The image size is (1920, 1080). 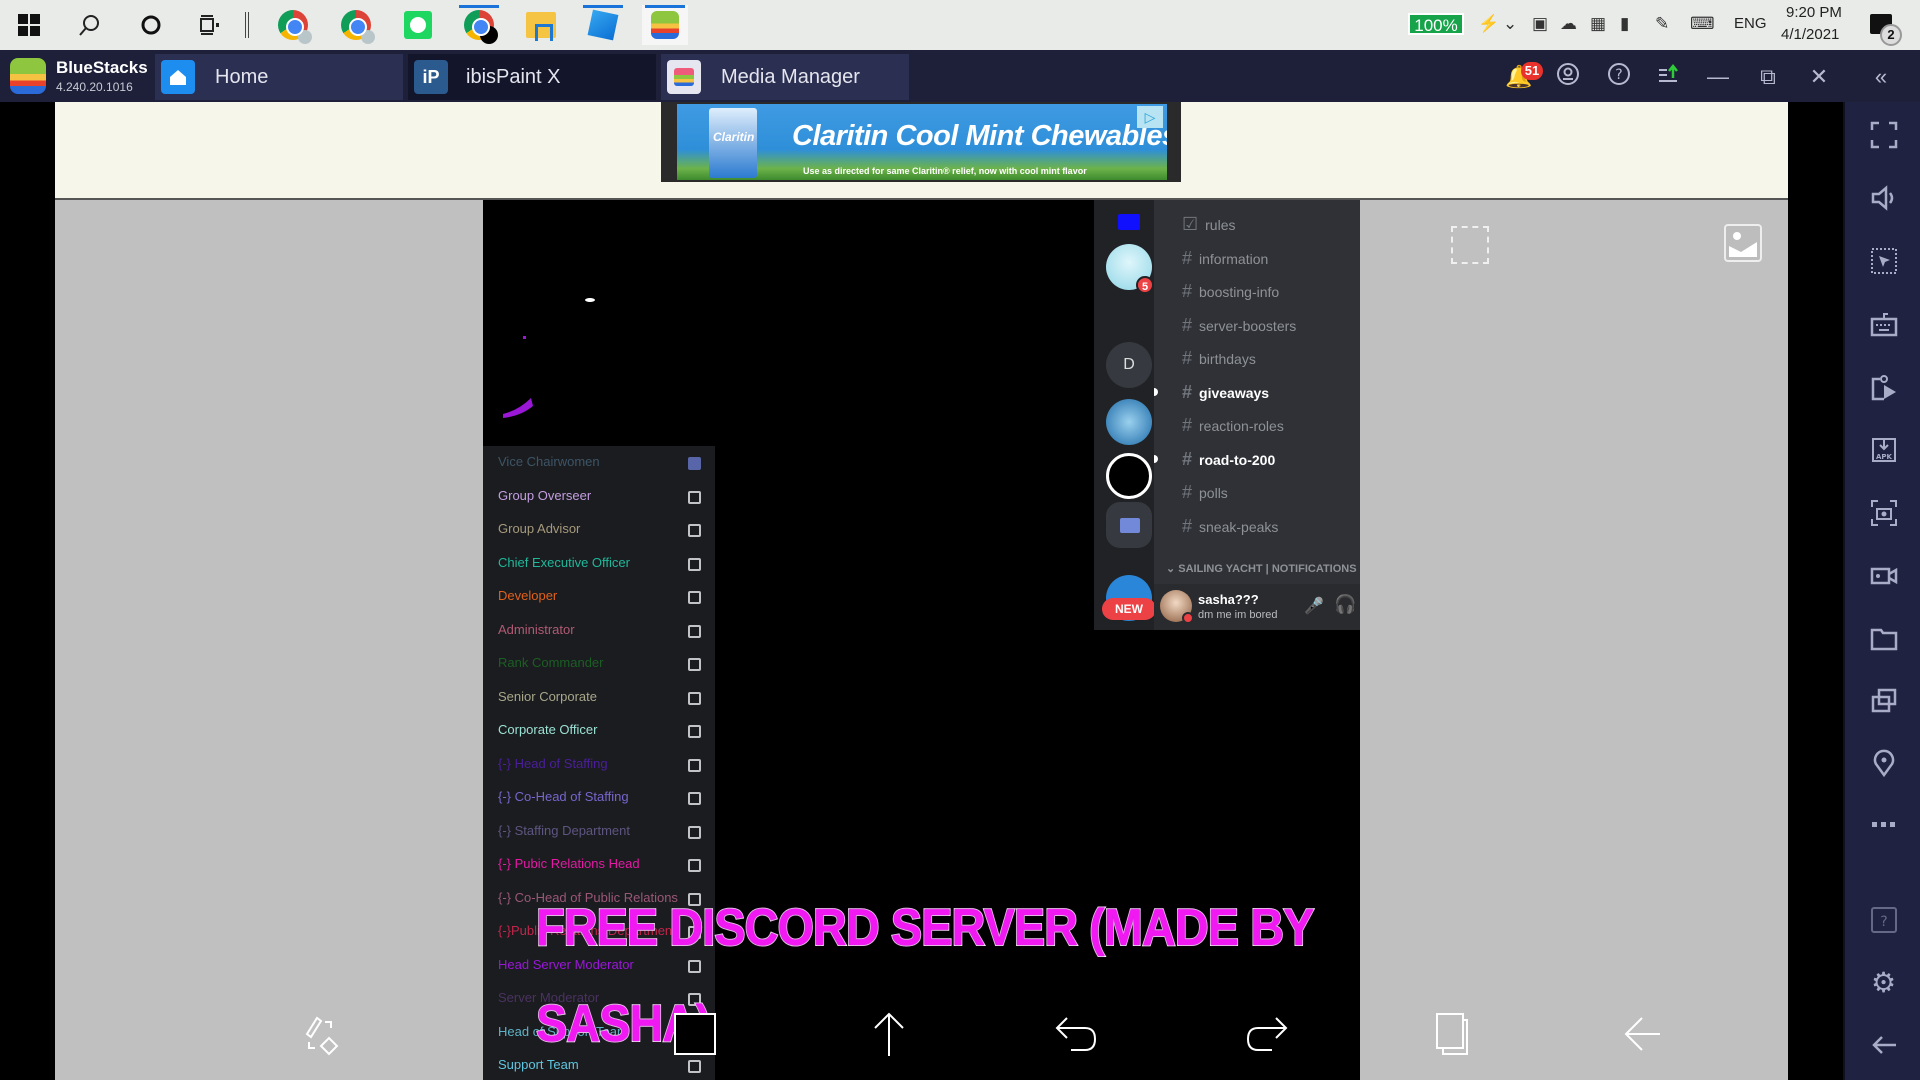 What do you see at coordinates (1239, 292) in the screenshot?
I see `channel-name: boosting-info` at bounding box center [1239, 292].